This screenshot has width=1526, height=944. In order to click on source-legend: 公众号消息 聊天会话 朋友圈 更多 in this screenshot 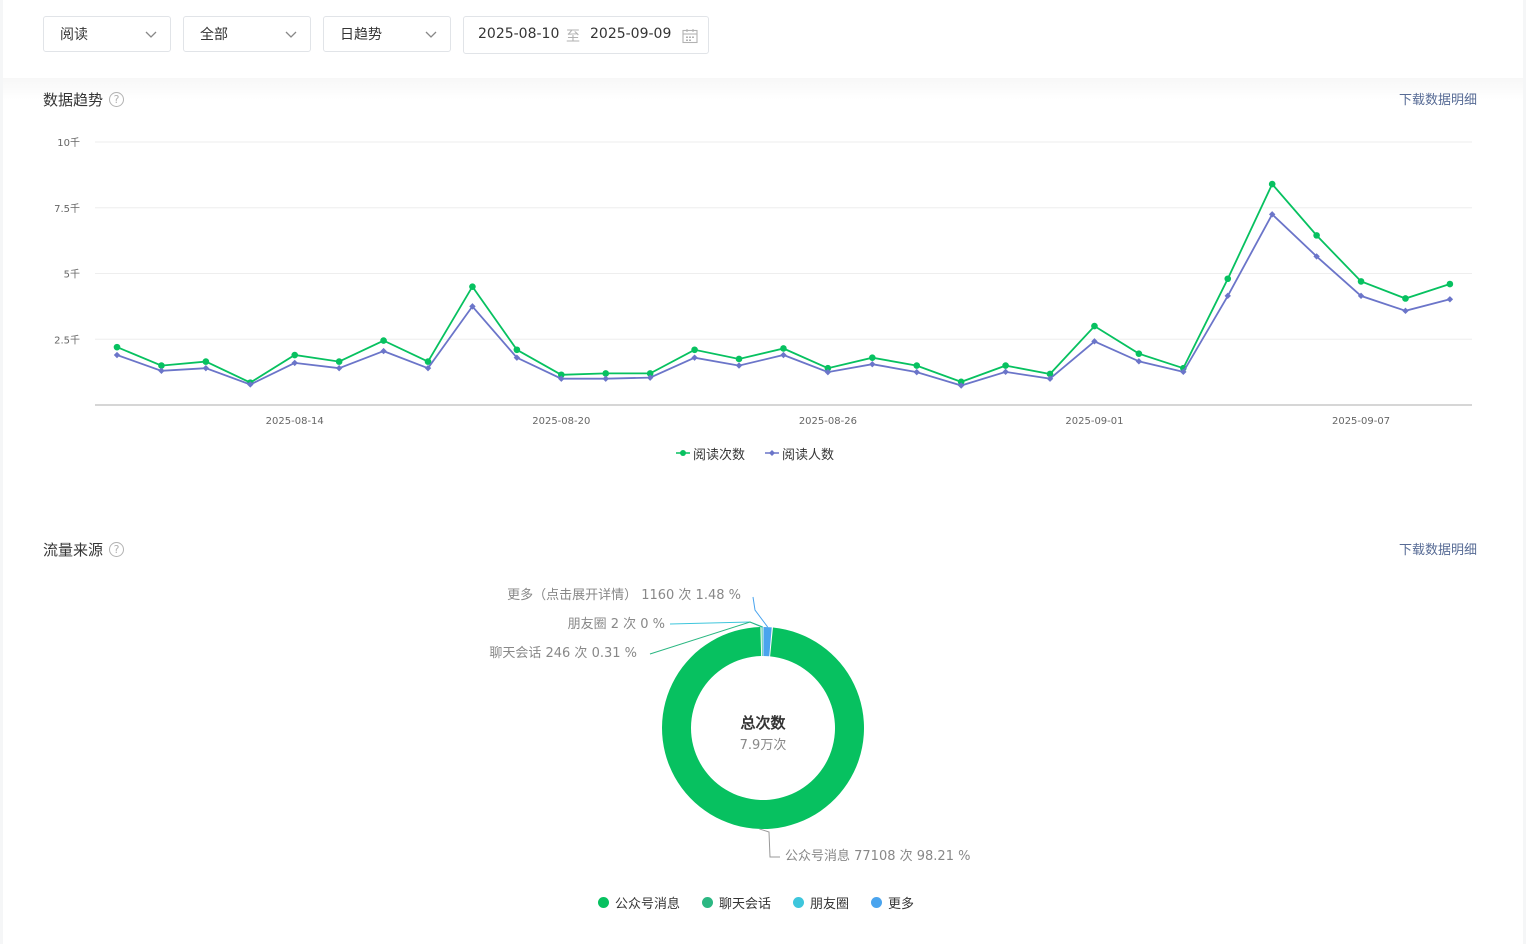, I will do `click(767, 902)`.